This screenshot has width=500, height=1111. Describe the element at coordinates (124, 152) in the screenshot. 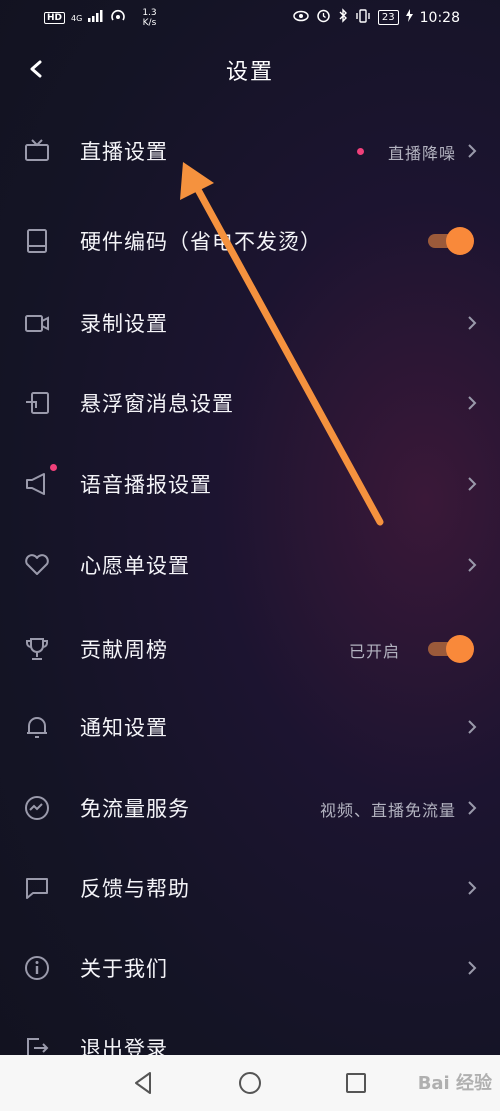

I see `settings-row-label: 直播设置` at that location.